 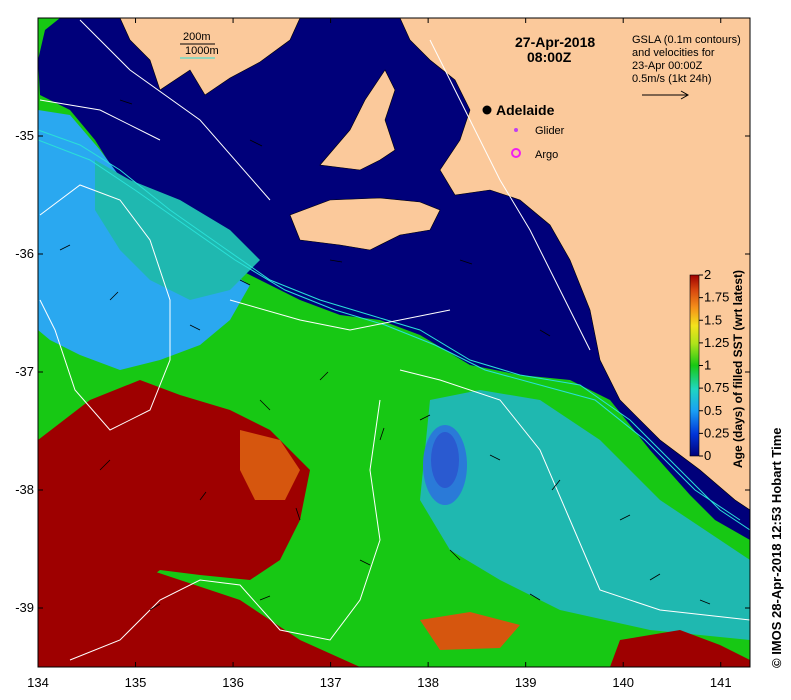 What do you see at coordinates (555, 42) in the screenshot?
I see `date-label: 27-Apr-2018` at bounding box center [555, 42].